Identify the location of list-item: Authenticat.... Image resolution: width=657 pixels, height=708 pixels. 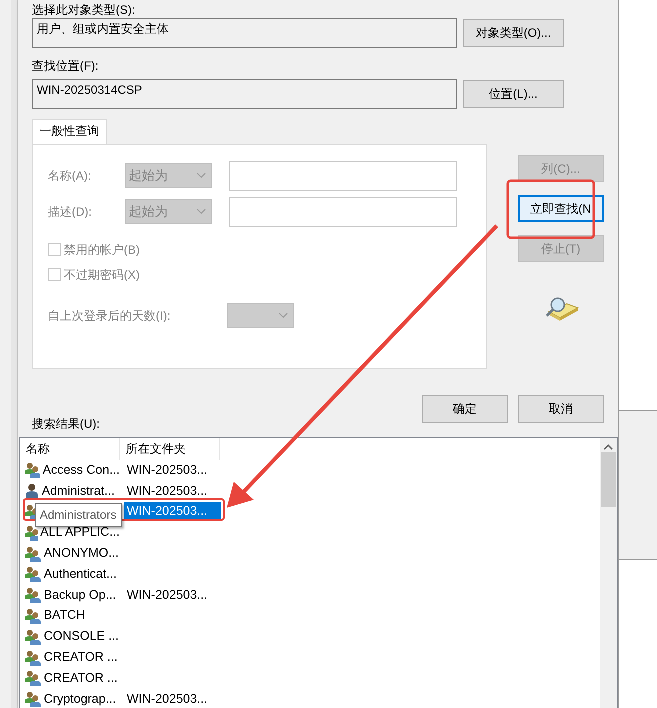
(70, 574).